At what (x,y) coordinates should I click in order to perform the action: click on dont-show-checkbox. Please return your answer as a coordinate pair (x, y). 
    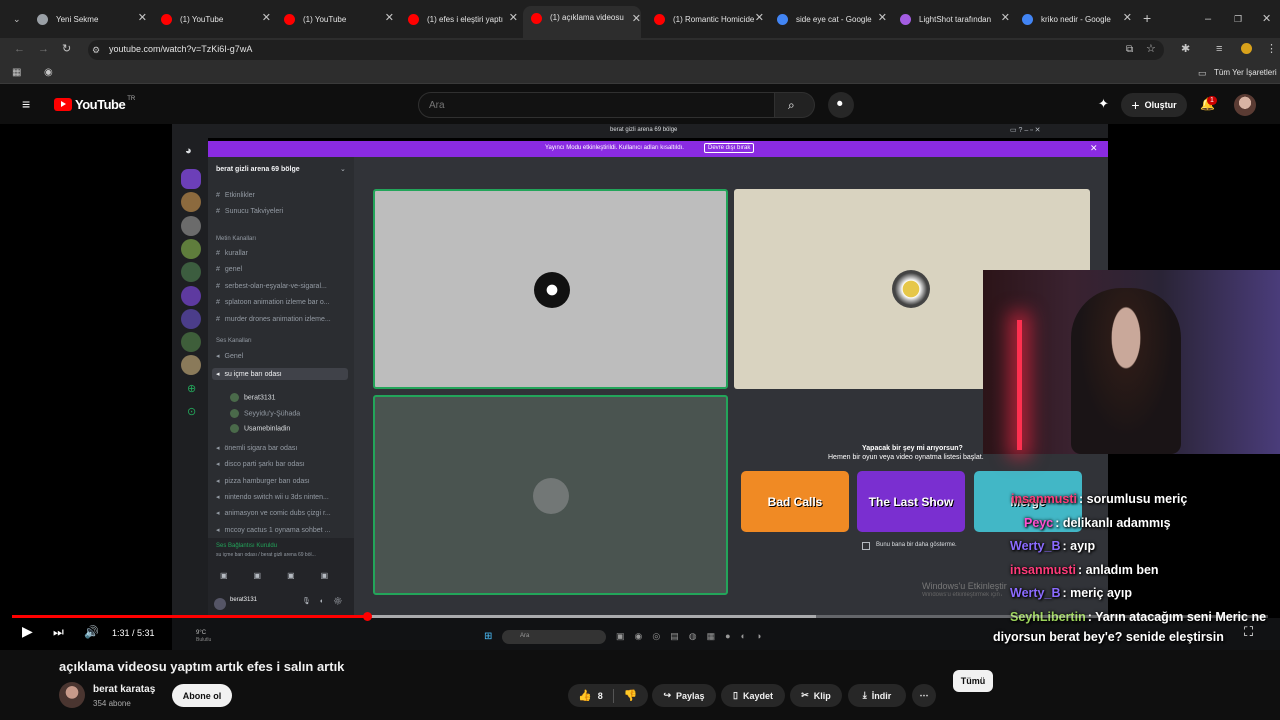
    Looking at the image, I should click on (866, 546).